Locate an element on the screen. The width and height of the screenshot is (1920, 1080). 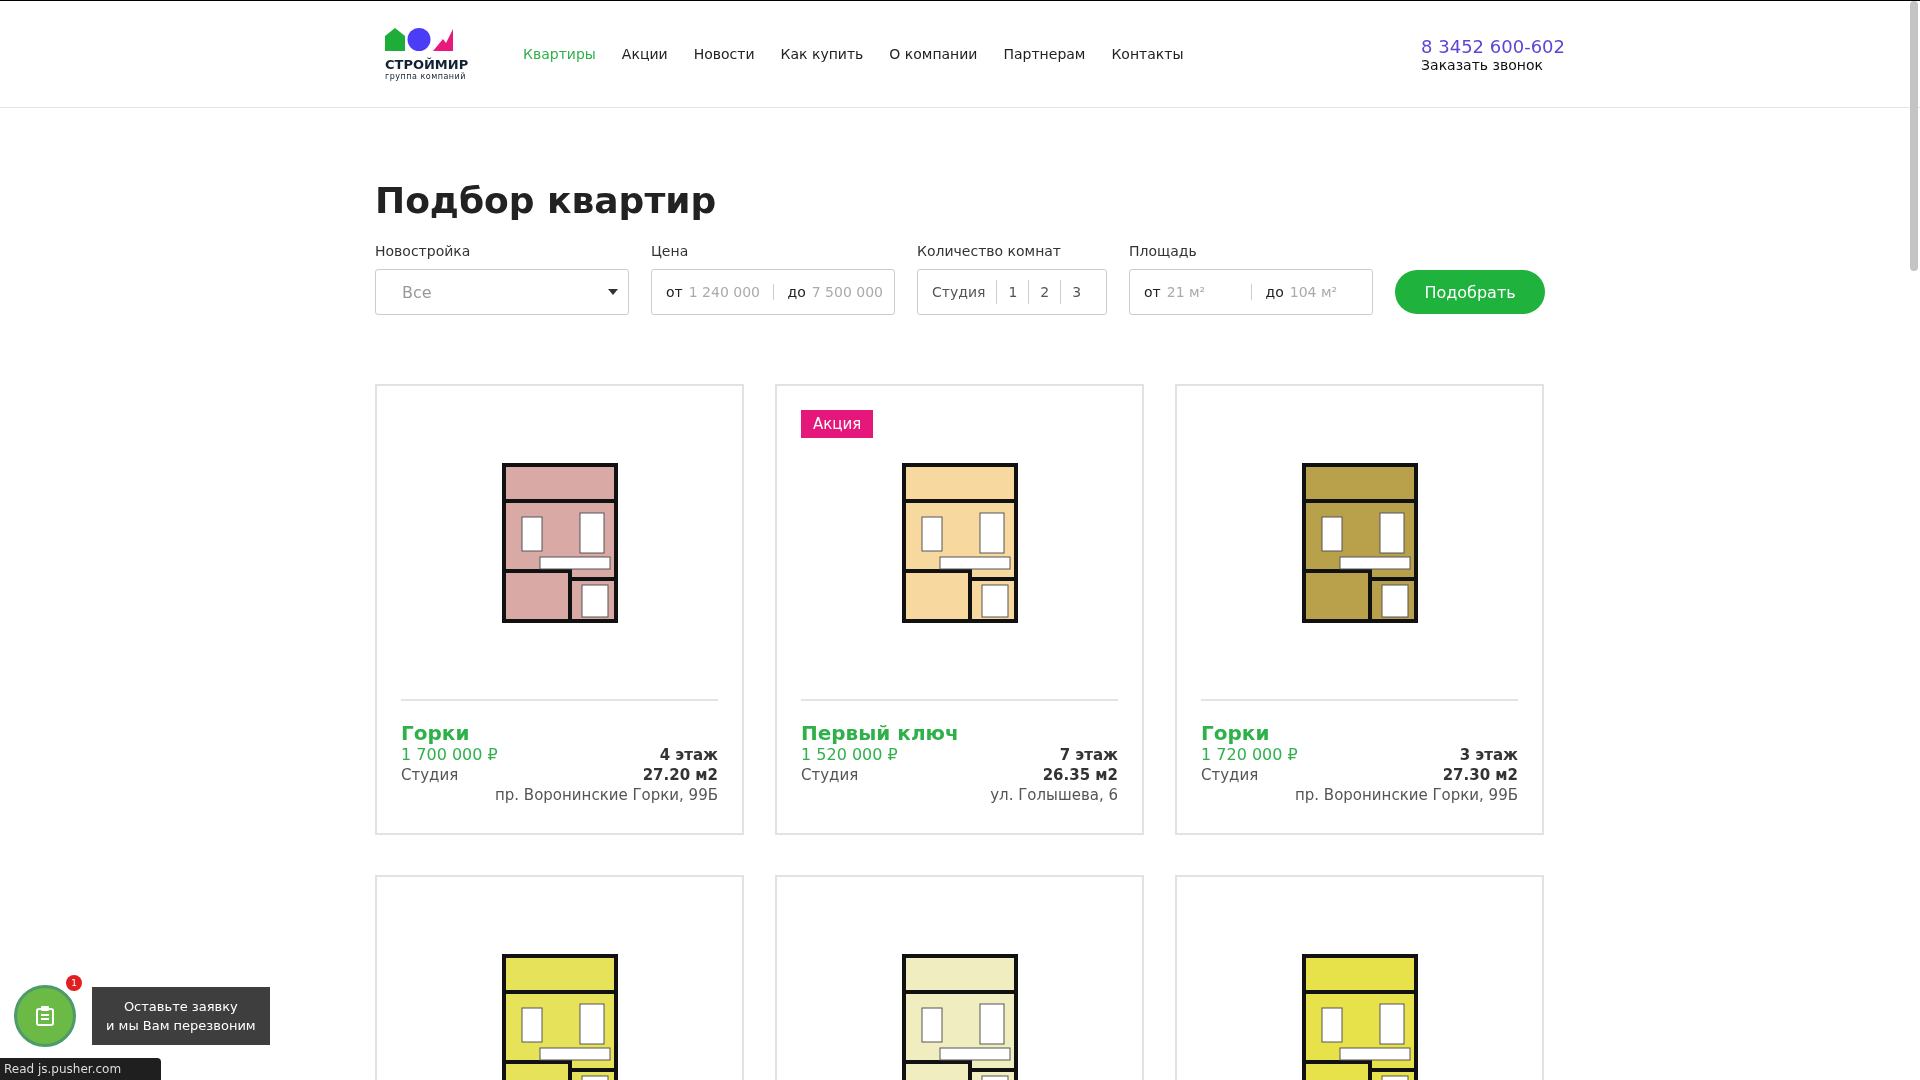
logo-tagline: группа компаний is located at coordinates (425, 76).